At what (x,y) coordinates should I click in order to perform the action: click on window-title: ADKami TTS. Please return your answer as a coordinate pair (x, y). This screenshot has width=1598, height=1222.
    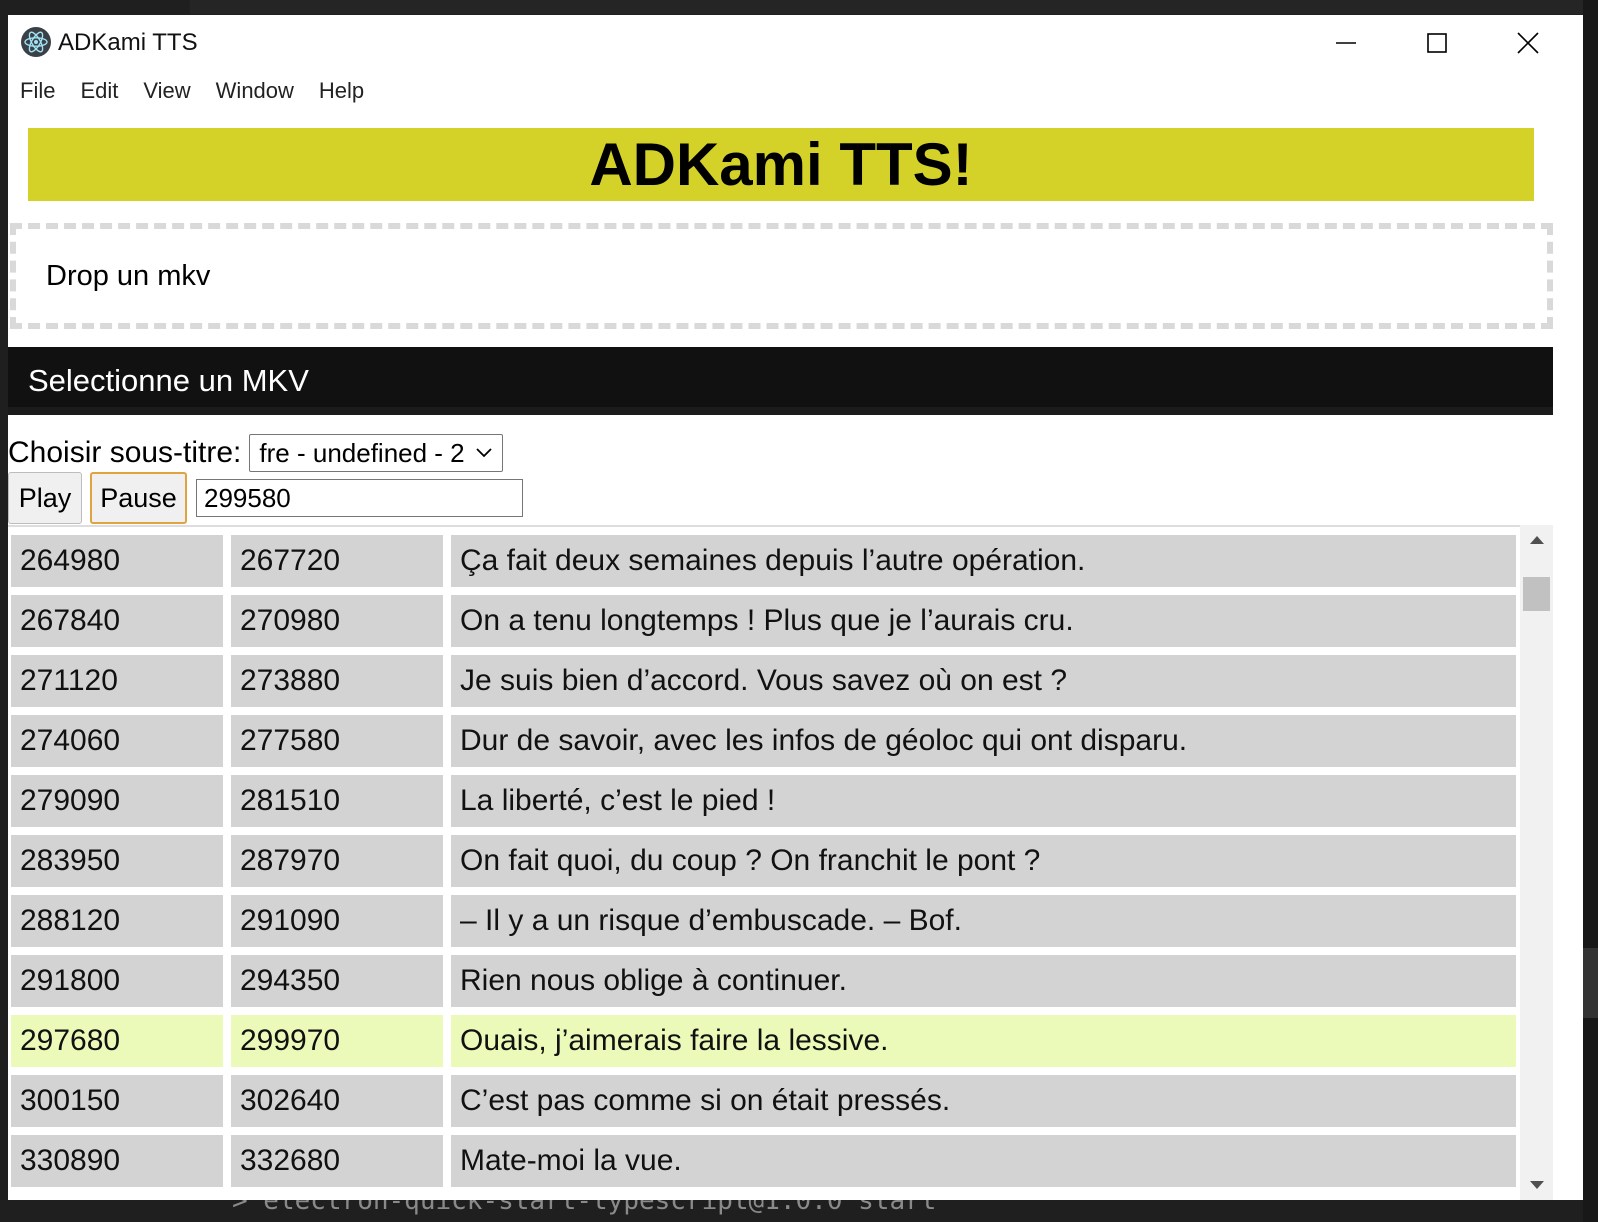
    Looking at the image, I should click on (128, 42).